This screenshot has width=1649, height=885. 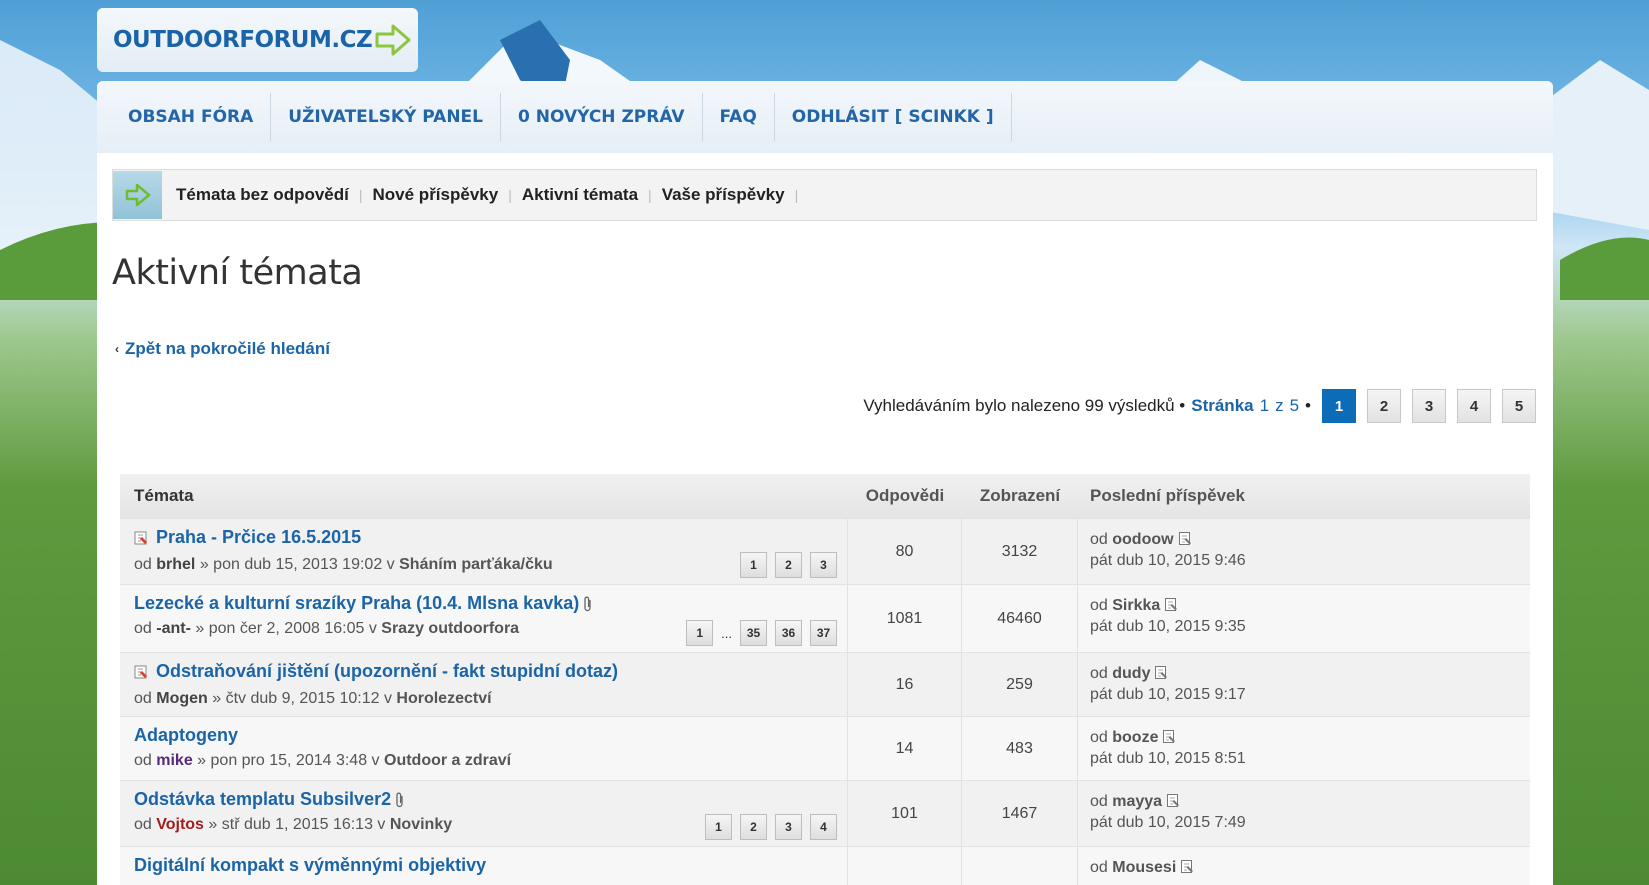 What do you see at coordinates (450, 628) in the screenshot?
I see `forum-link: Srazy outdoorfora` at bounding box center [450, 628].